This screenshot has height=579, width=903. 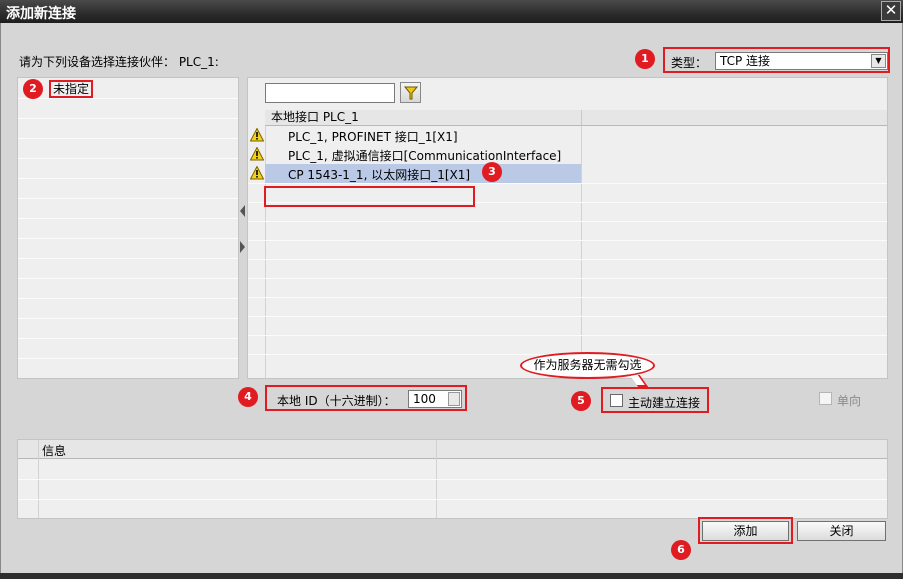 I want to click on filter-icon, so click(x=411, y=93).